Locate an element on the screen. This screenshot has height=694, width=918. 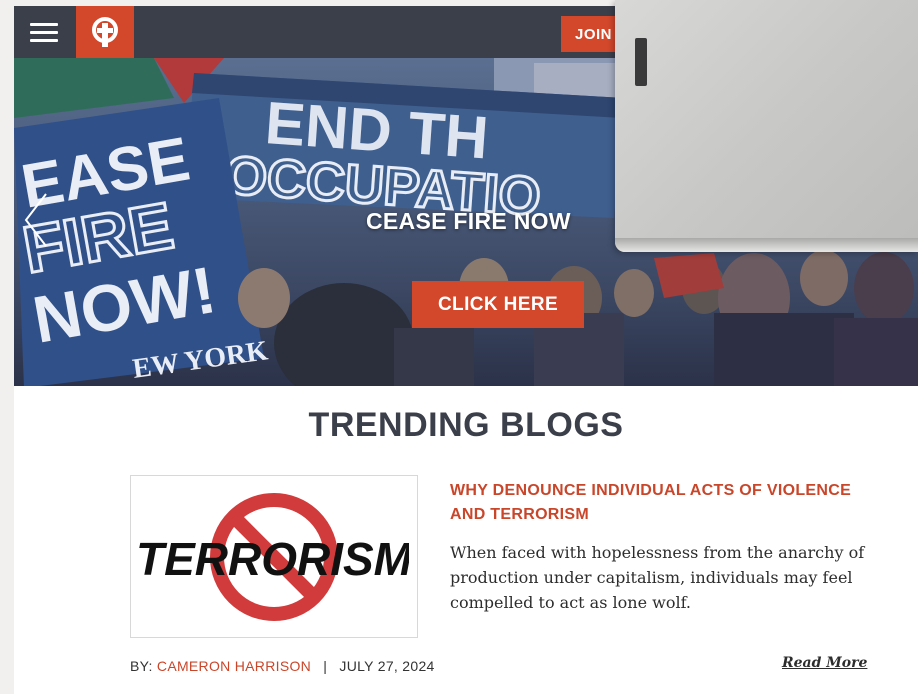
click-here-button: CLICK HERE is located at coordinates (498, 304).